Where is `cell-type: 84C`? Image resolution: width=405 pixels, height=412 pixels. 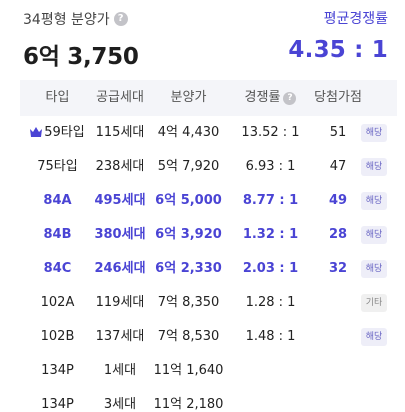 cell-type: 84C is located at coordinates (57, 269).